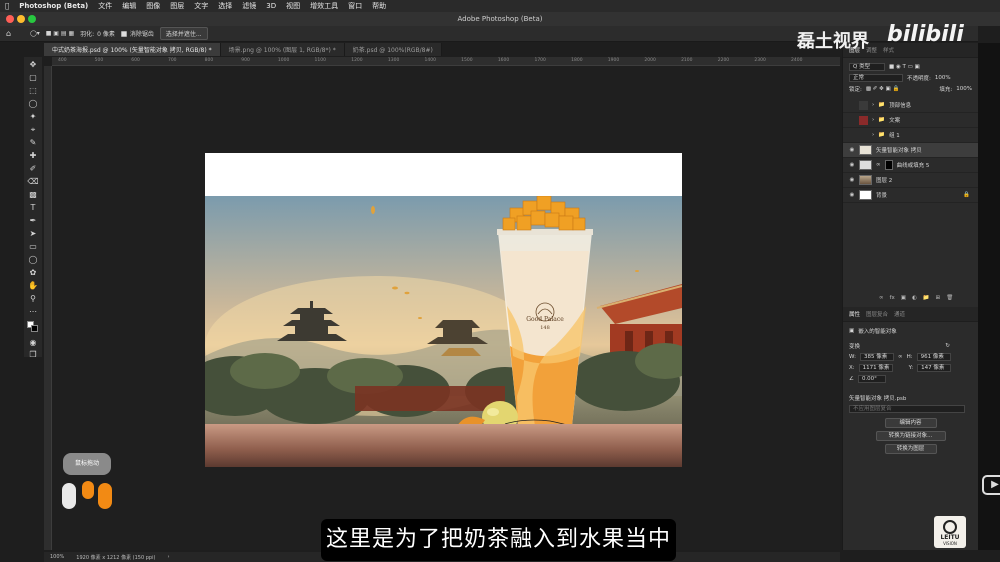 The image size is (1000, 562). What do you see at coordinates (129, 6) in the screenshot?
I see `menu-edit: 编辑` at bounding box center [129, 6].